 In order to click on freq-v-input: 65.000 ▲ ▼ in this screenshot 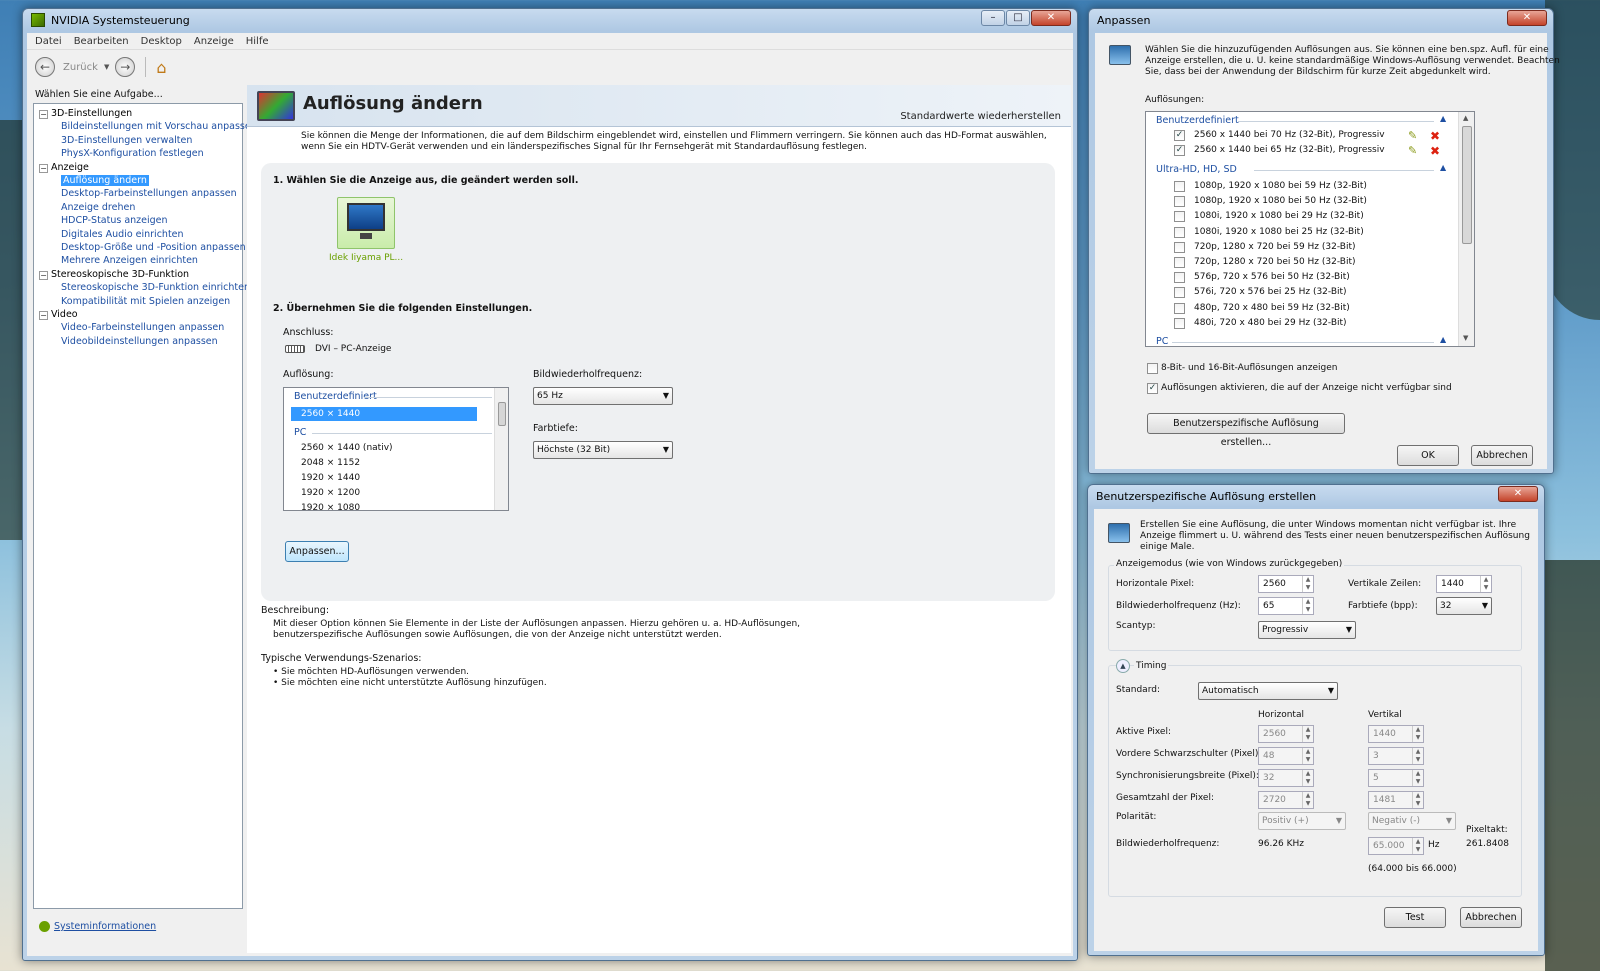, I will do `click(1396, 846)`.